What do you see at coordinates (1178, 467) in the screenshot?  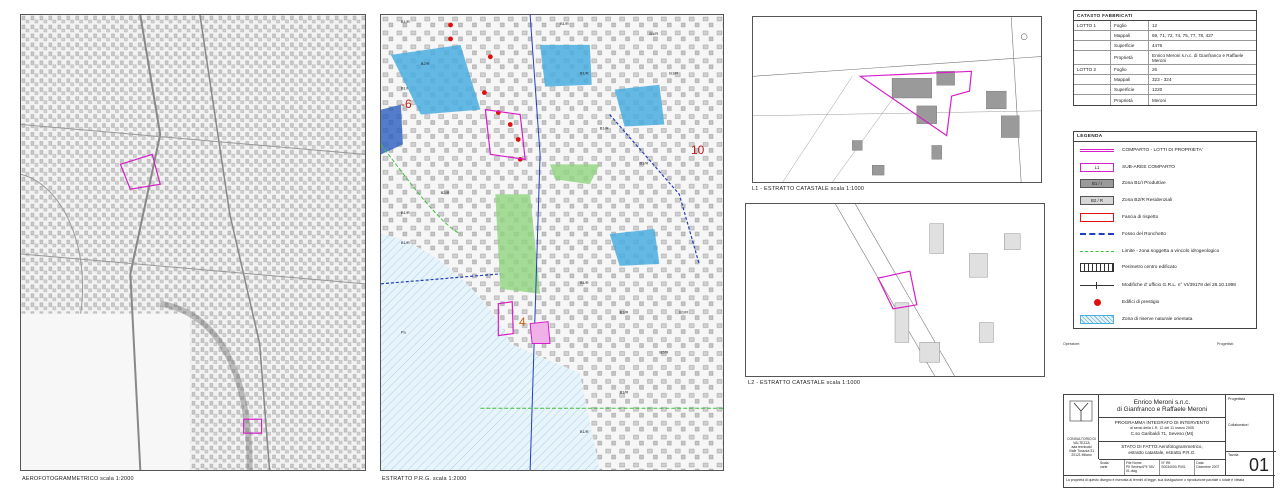 I see `ref-cell: N° Rif. S0034000-PII01` at bounding box center [1178, 467].